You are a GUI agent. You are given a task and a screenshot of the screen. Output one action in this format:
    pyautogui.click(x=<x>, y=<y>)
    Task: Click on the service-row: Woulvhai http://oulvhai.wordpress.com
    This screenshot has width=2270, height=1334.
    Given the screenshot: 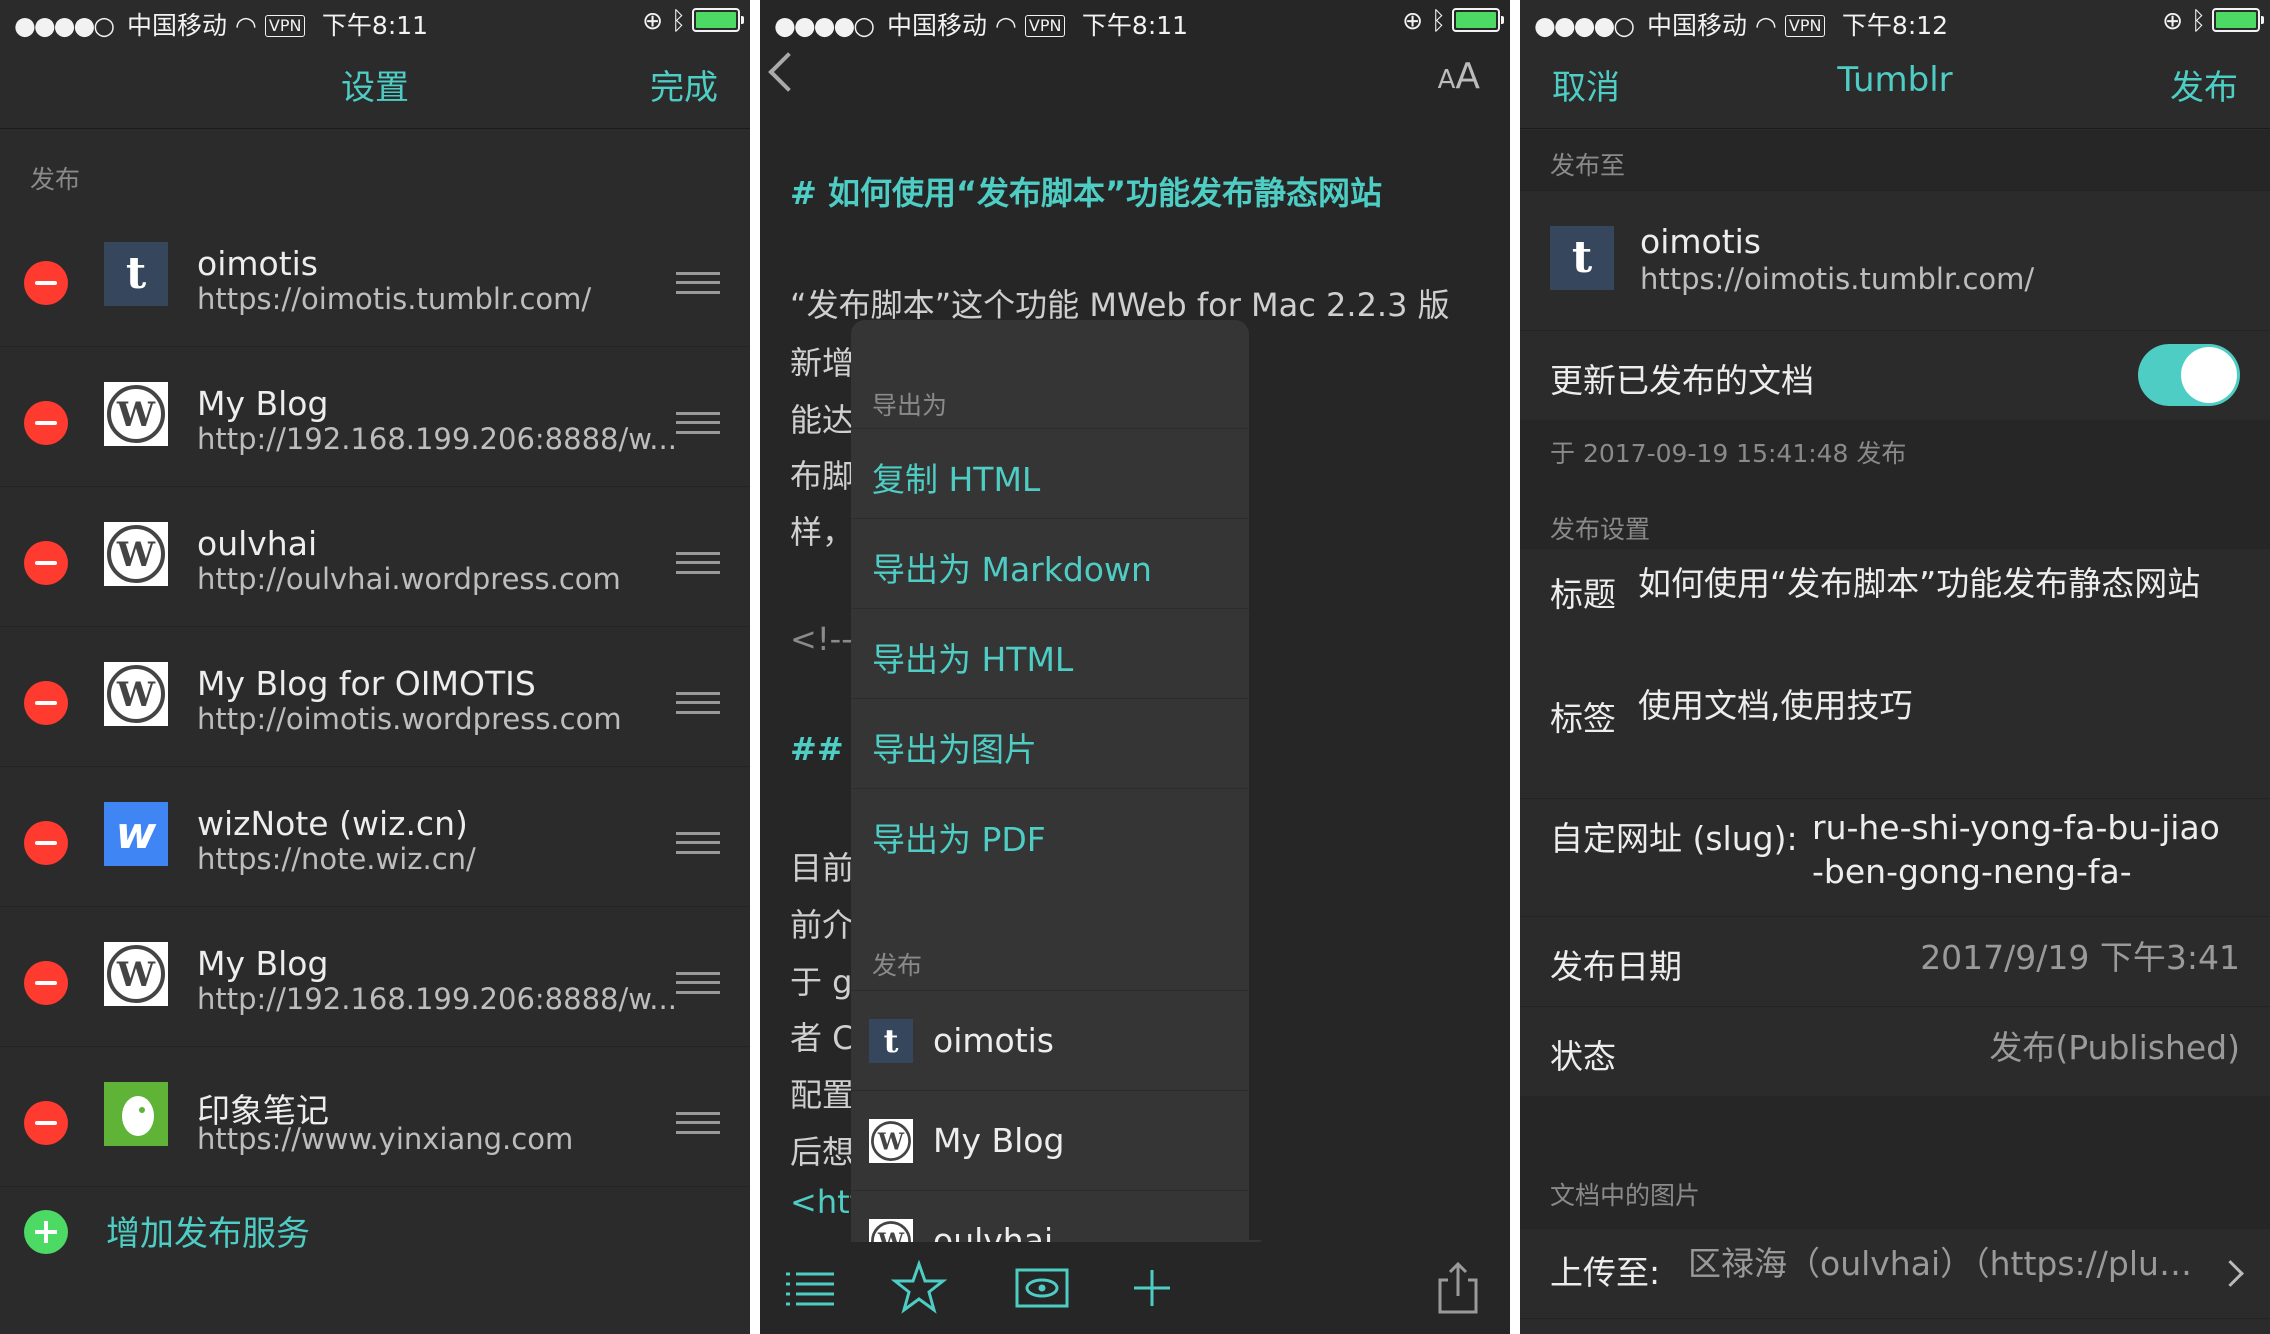 What is the action you would take?
    pyautogui.click(x=375, y=556)
    